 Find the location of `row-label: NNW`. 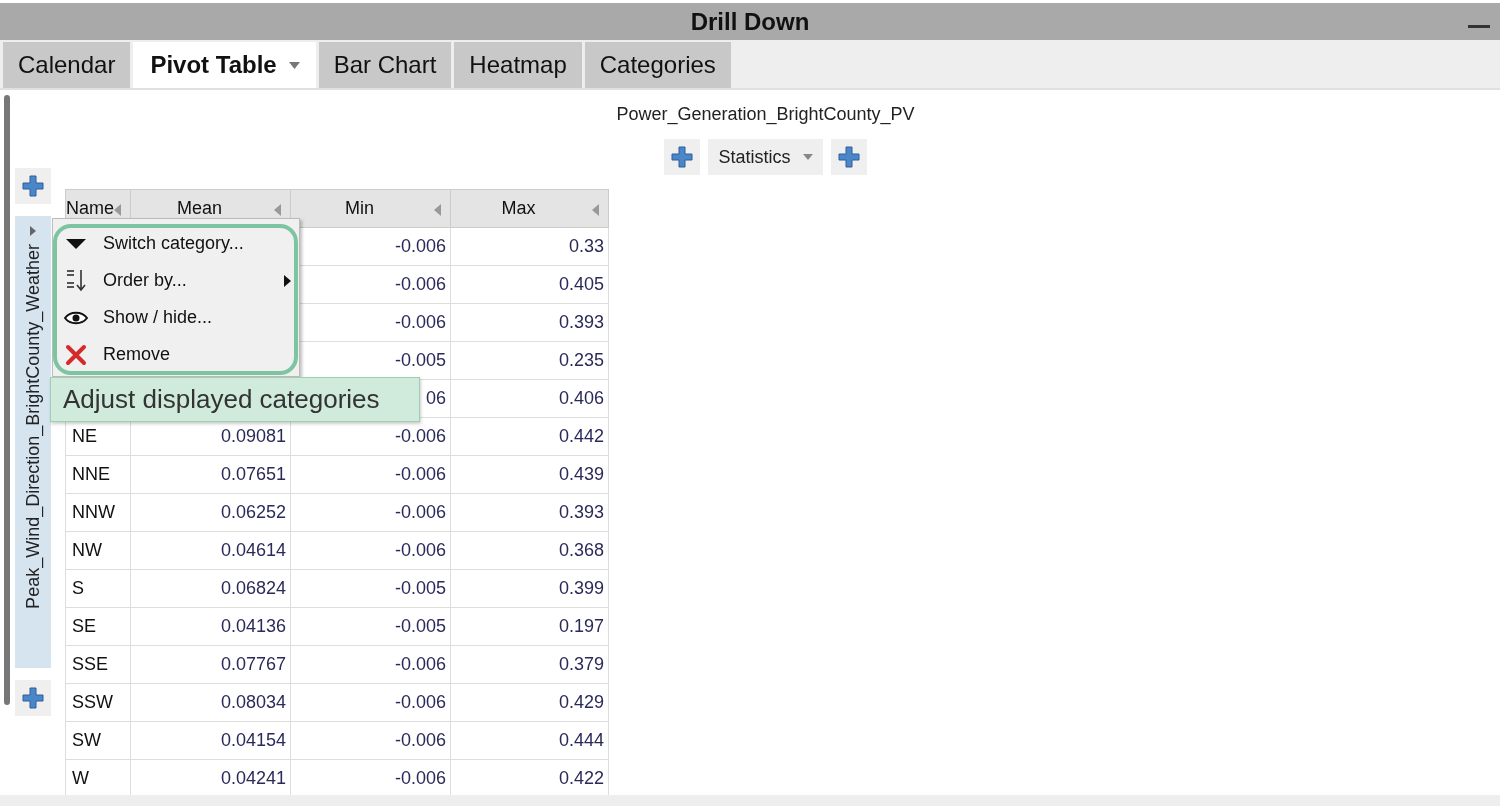

row-label: NNW is located at coordinates (93, 512).